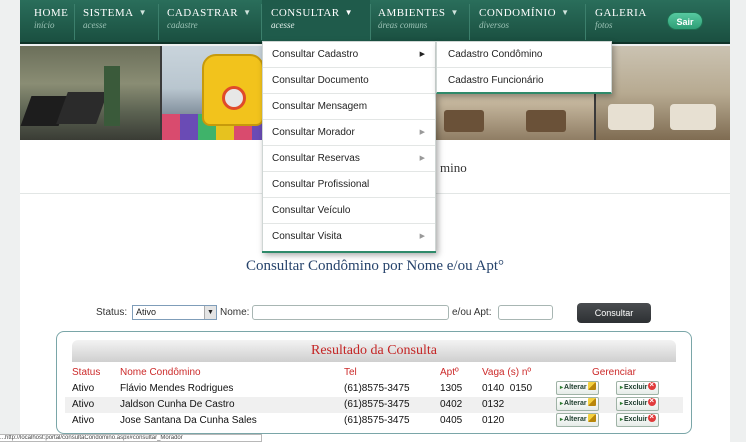  I want to click on cell-nome: Jaldson Cunha De Castro, so click(177, 404).